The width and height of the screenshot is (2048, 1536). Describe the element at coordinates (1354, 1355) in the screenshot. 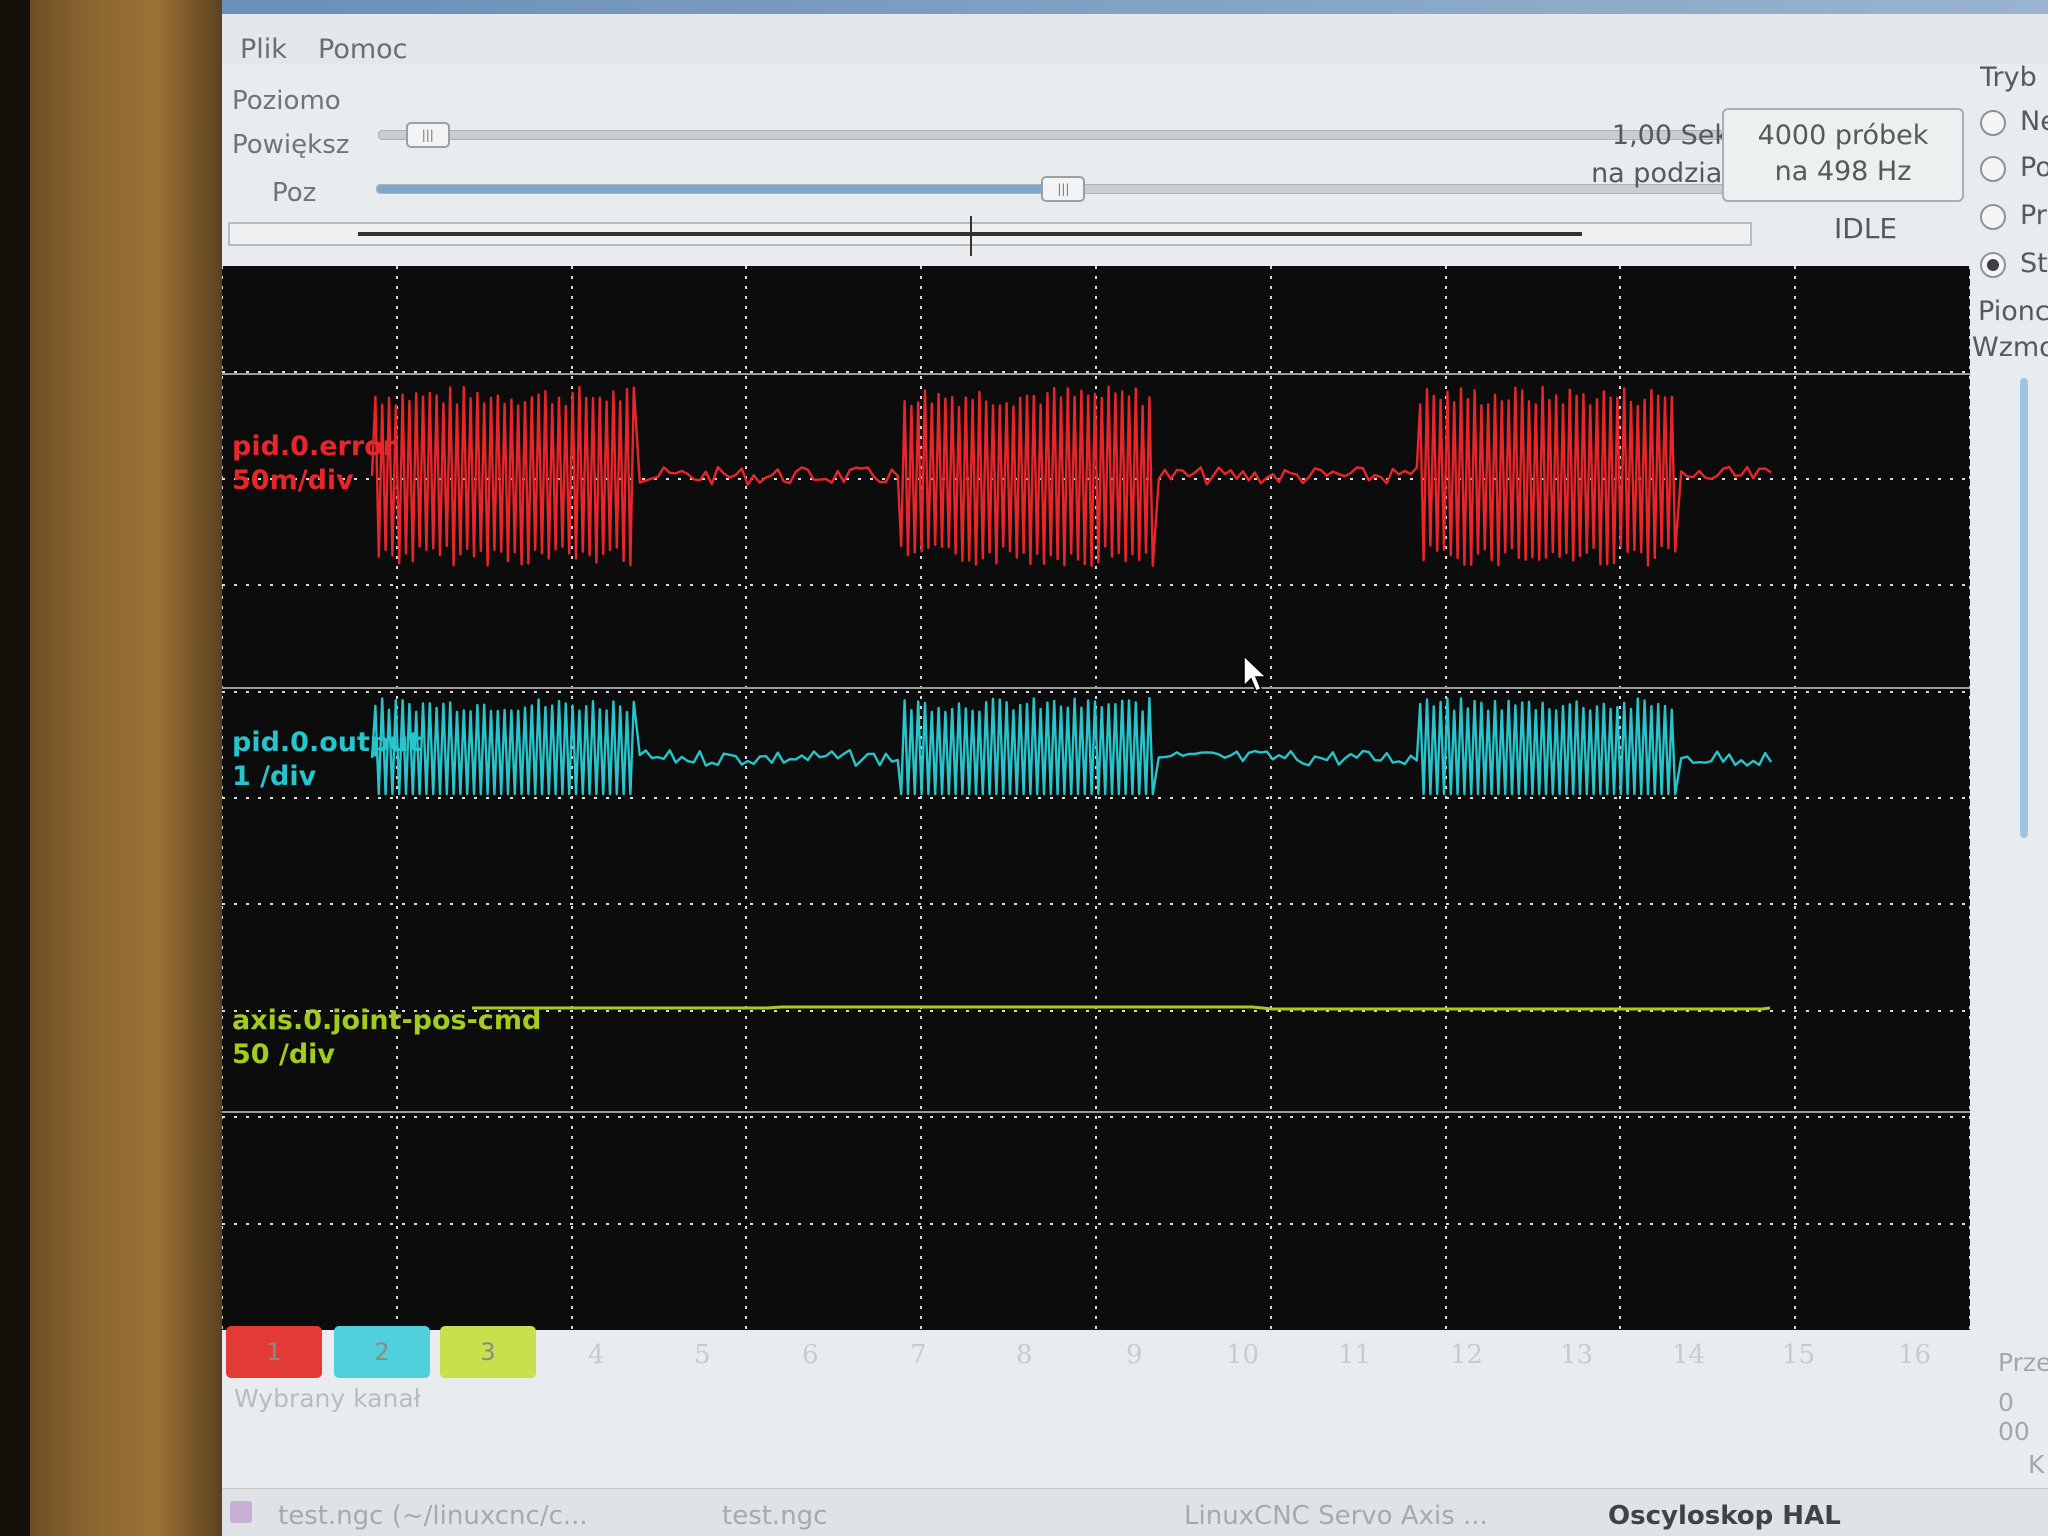

I see `channel-button-11: 11` at that location.